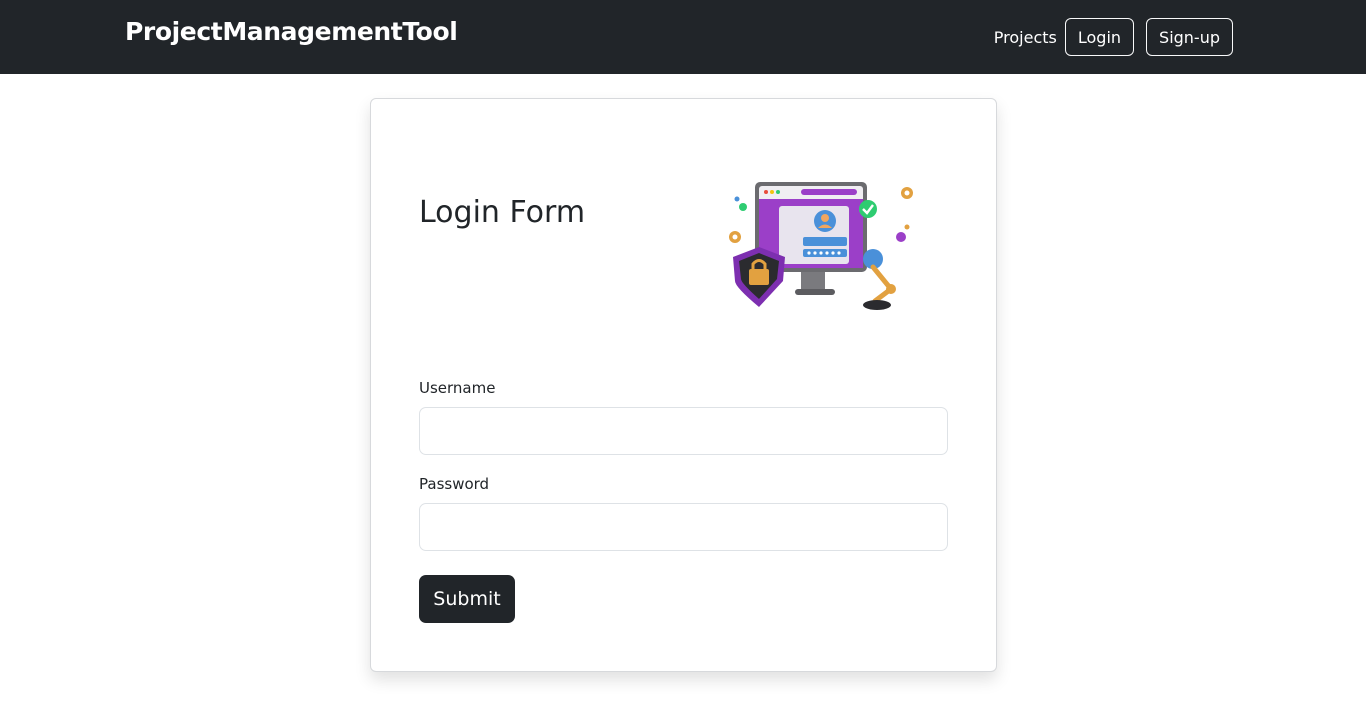 The image size is (1366, 705). I want to click on nav-login-button: Login, so click(1099, 37).